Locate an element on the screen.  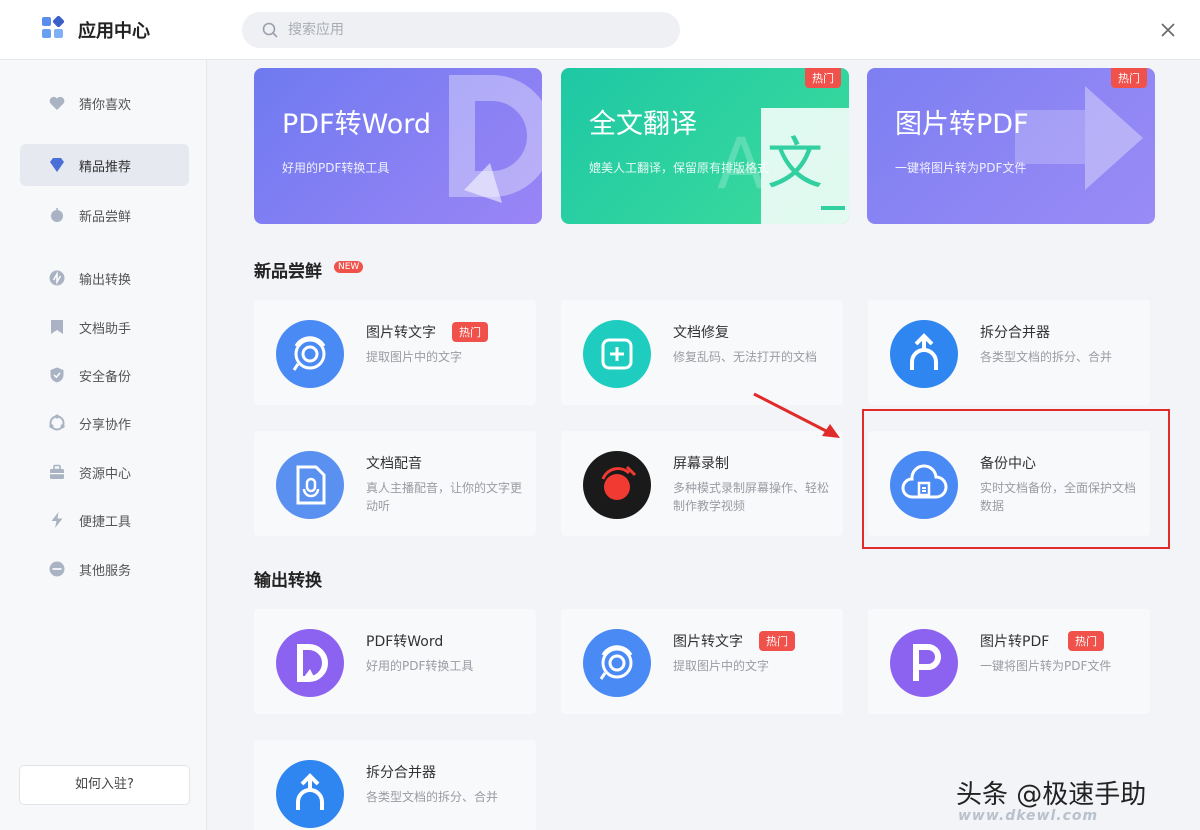
sidebar-item-label: 新品尝鲜 is located at coordinates (105, 217).